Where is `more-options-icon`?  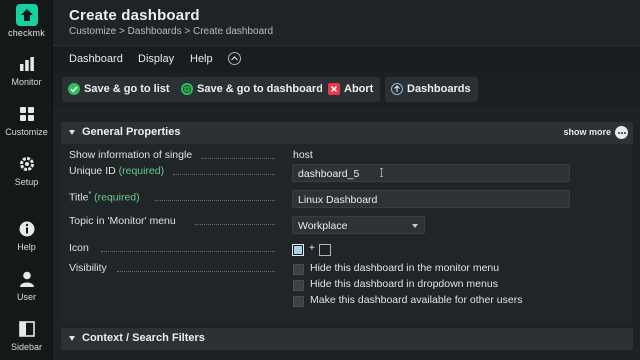
more-options-icon is located at coordinates (621, 132).